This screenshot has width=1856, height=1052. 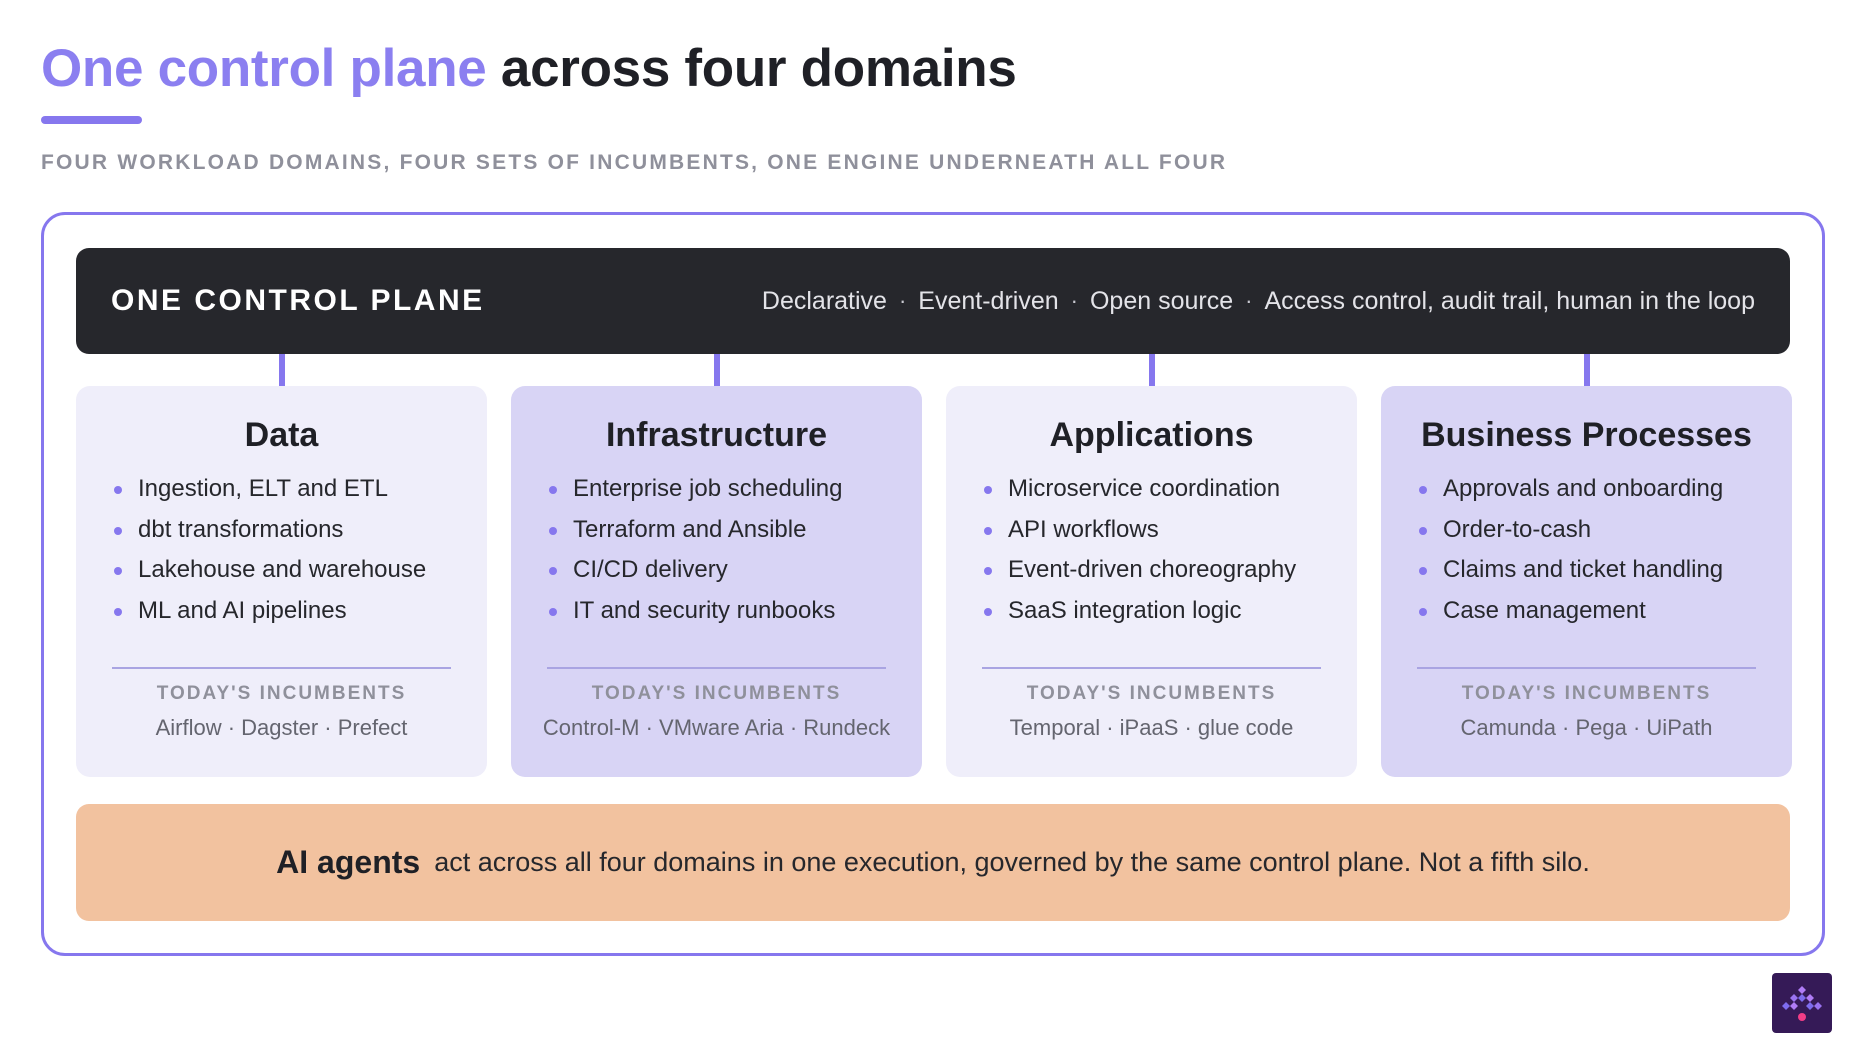 I want to click on brand-logo-glyph, so click(x=1802, y=1003).